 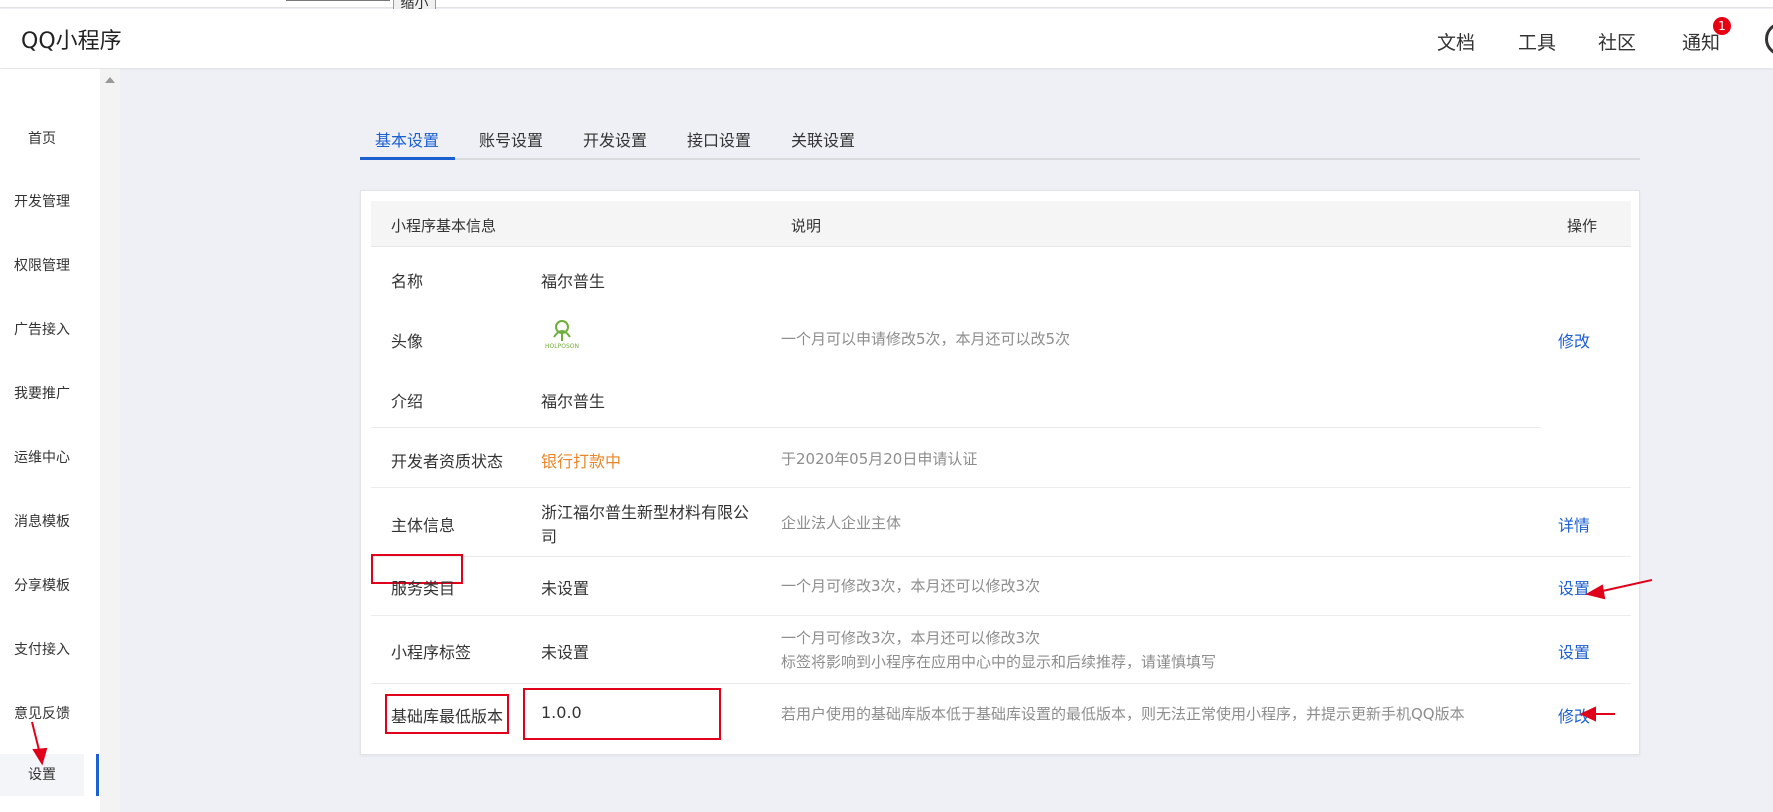 What do you see at coordinates (50, 457) in the screenshot?
I see `sidebar-item-ops: 运维中心` at bounding box center [50, 457].